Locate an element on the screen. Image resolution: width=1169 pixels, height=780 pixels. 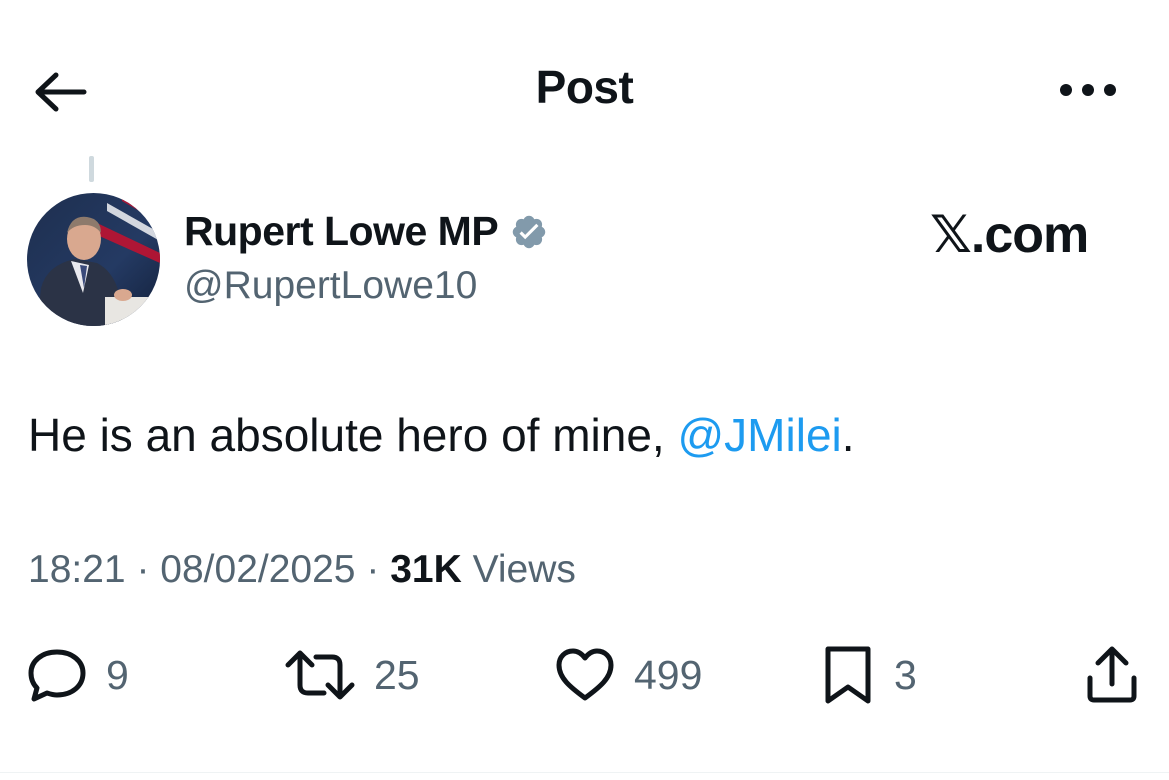
bookmark-button: 3 is located at coordinates (868, 675).